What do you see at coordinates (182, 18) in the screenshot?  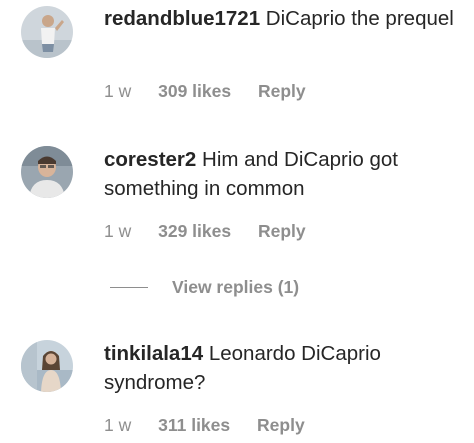 I see `comment-username: redandblue1721` at bounding box center [182, 18].